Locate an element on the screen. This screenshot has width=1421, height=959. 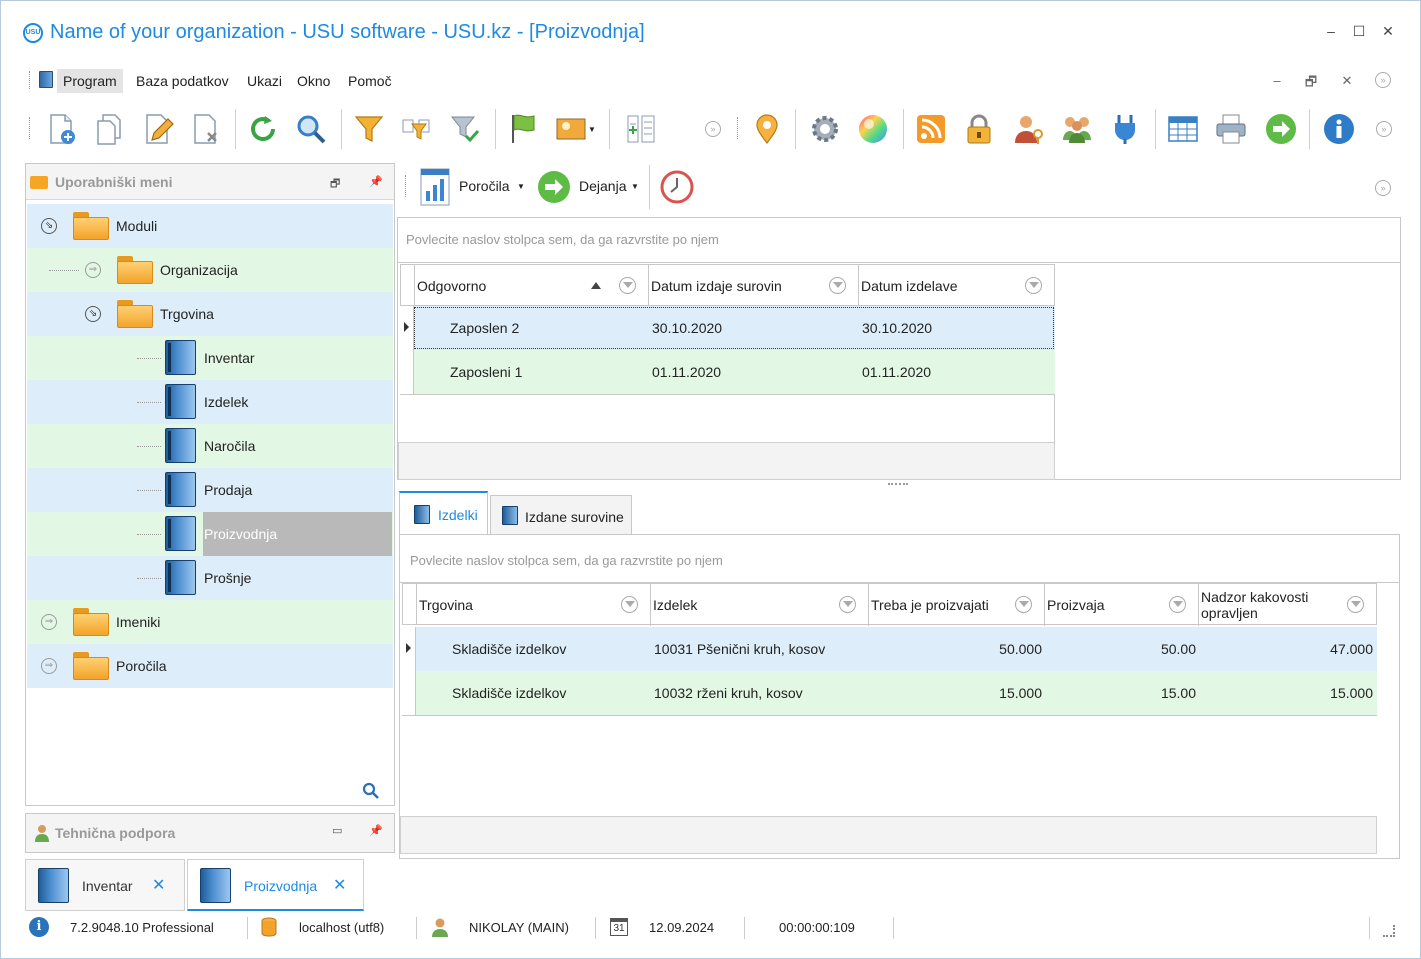
rss-feed-icon is located at coordinates (931, 129).